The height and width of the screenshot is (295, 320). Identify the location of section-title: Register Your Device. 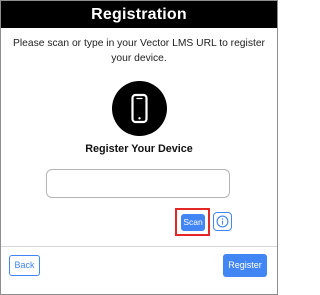
(139, 149).